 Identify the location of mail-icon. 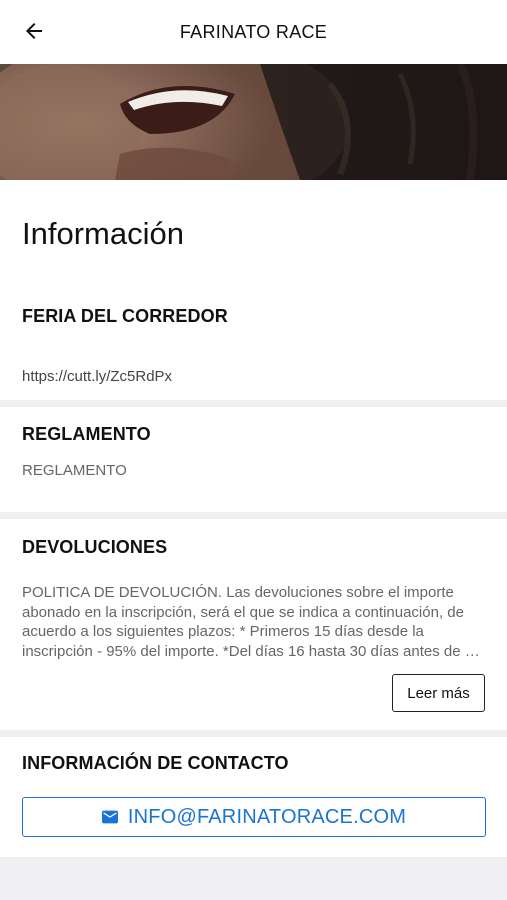
(109, 817).